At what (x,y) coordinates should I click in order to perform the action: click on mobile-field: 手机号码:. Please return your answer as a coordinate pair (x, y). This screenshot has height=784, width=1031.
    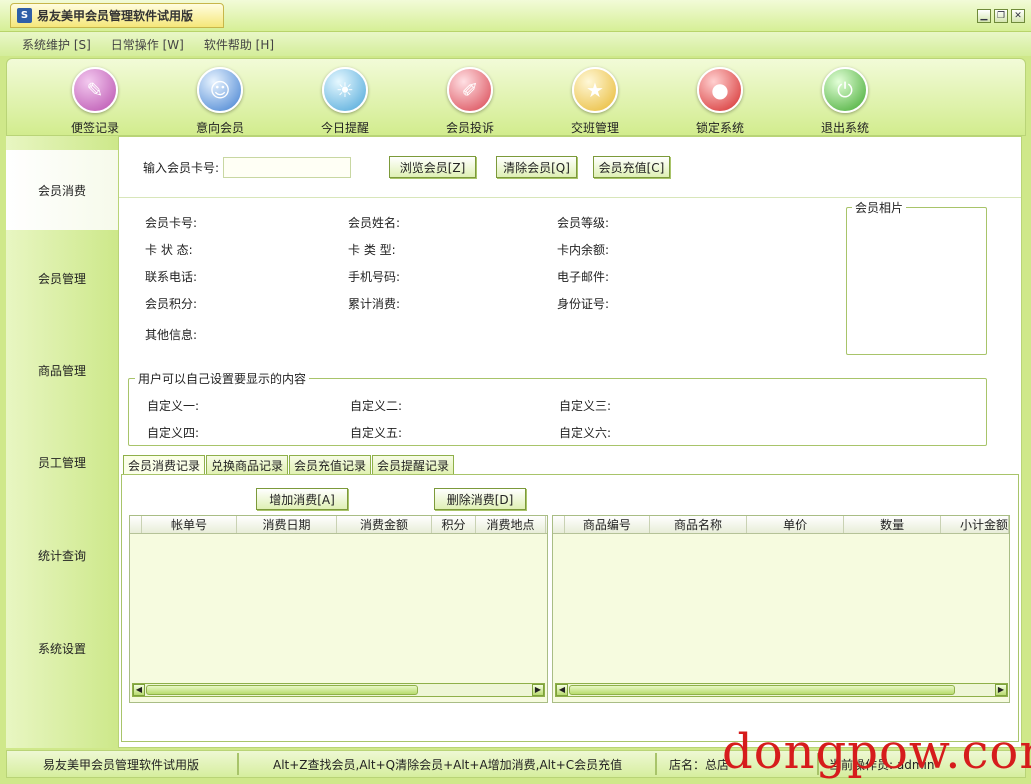
    Looking at the image, I should click on (374, 277).